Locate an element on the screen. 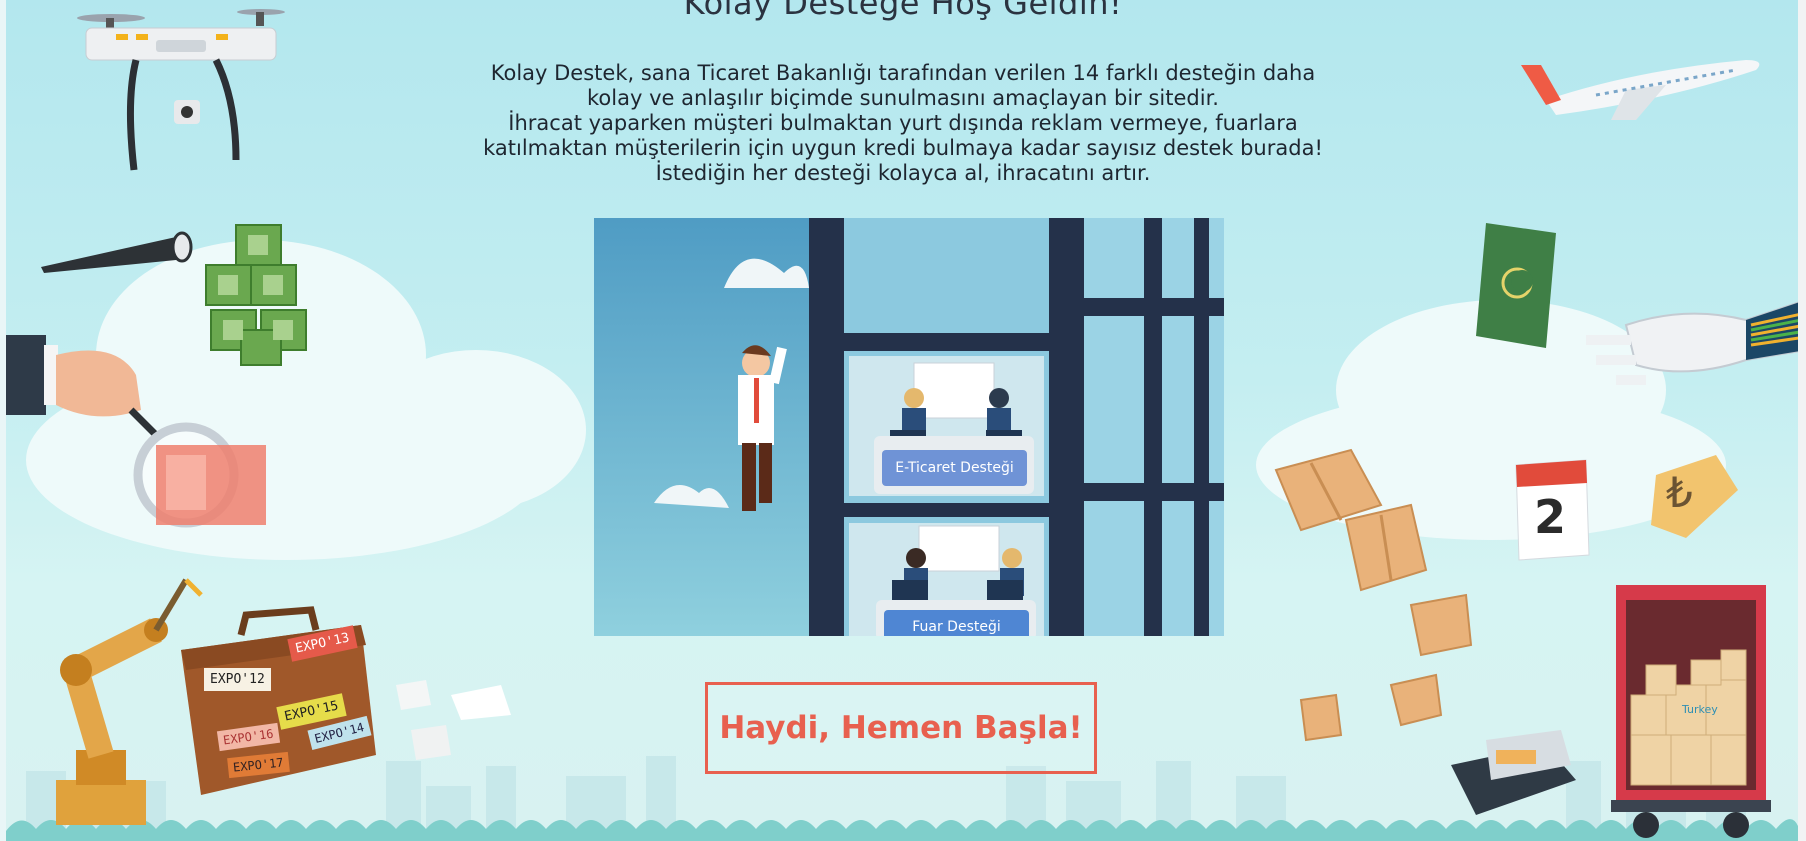 The image size is (1806, 841). sticker-expo17-text: EXPO'17 is located at coordinates (258, 765).